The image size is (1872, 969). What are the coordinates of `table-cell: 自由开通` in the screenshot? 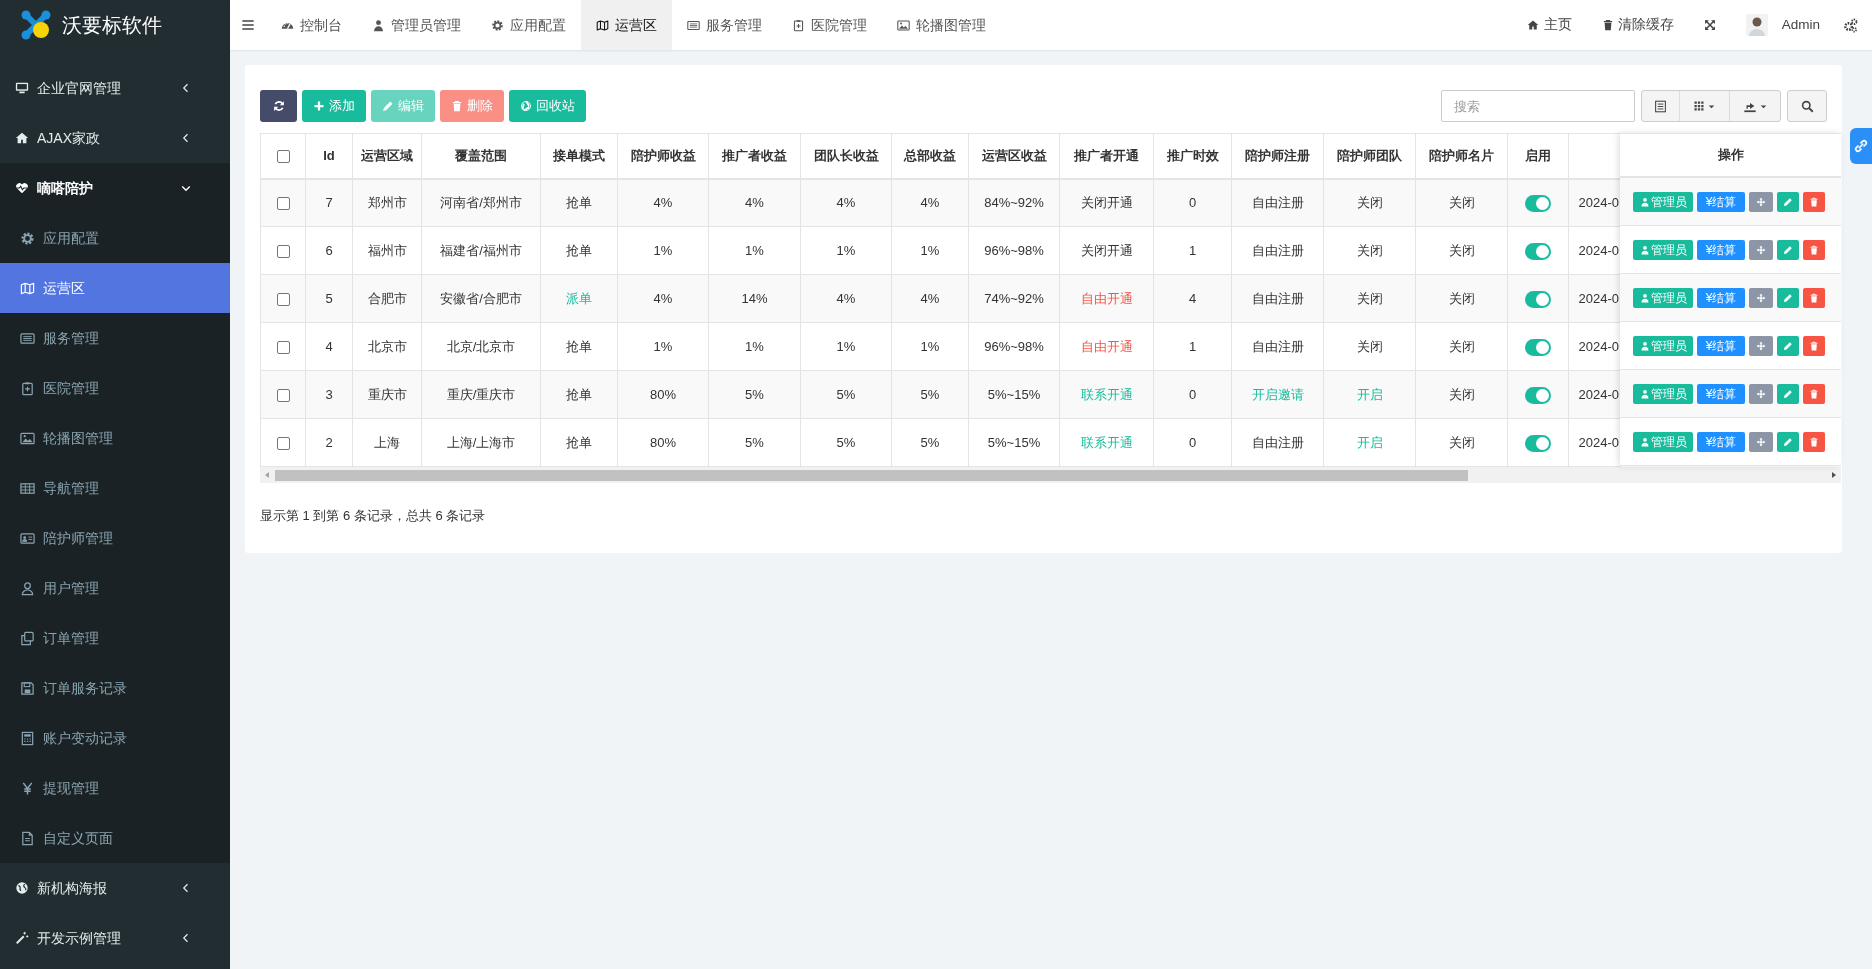 It's located at (1106, 346).